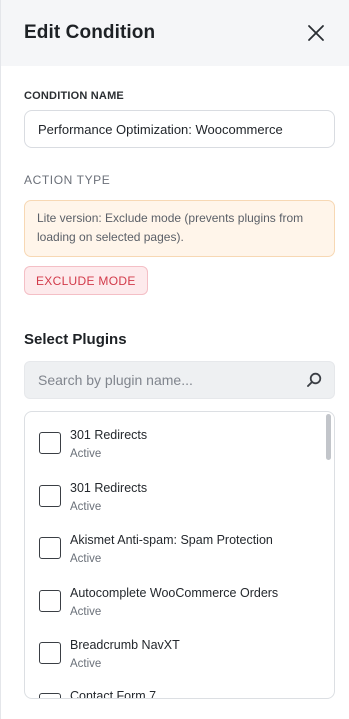  I want to click on plugin-name: Contact Form 7, so click(113, 694).